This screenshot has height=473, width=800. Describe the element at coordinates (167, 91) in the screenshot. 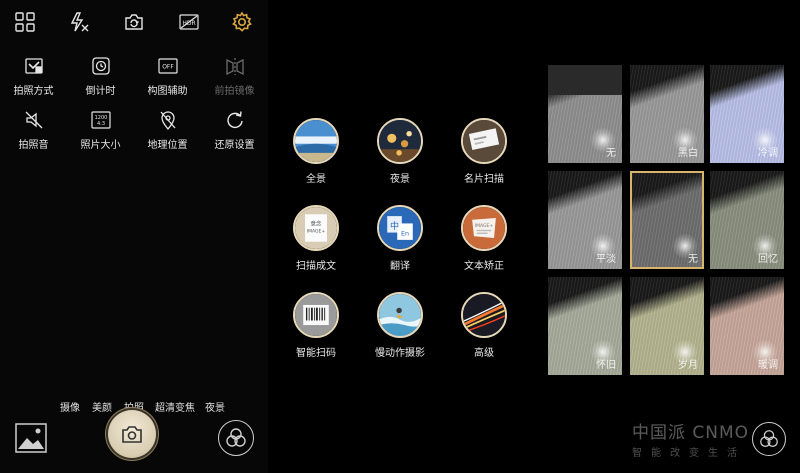

I see `setting-label: 构图辅助` at that location.